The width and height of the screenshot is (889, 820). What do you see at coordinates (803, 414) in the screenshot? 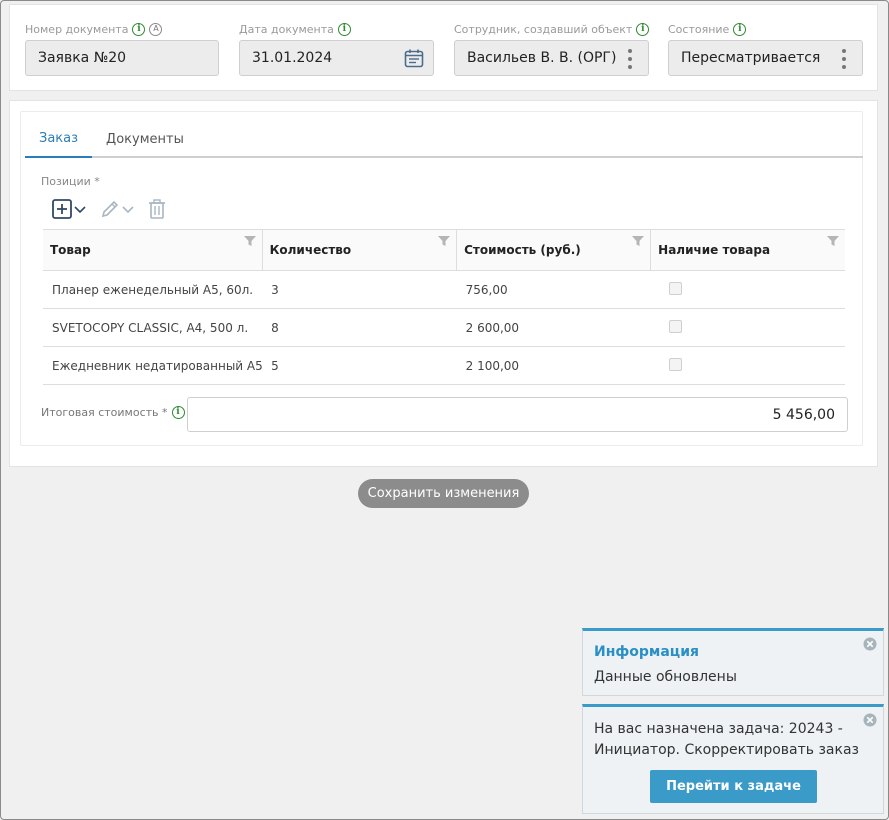
I see `total-cost-value: 5 456,00` at bounding box center [803, 414].